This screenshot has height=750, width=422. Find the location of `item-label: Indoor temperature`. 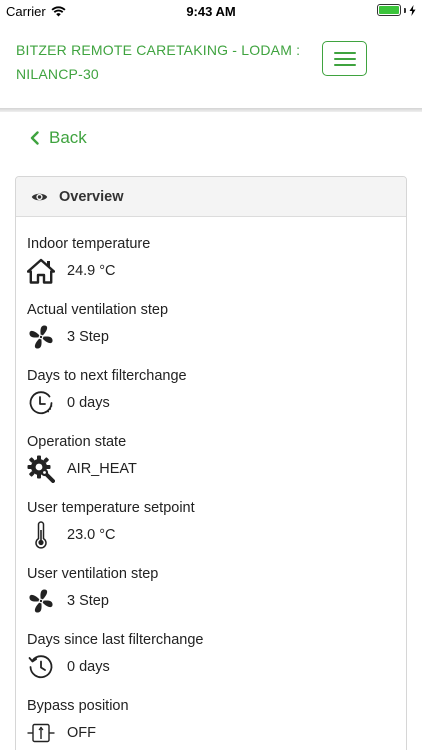

item-label: Indoor temperature is located at coordinates (89, 244).